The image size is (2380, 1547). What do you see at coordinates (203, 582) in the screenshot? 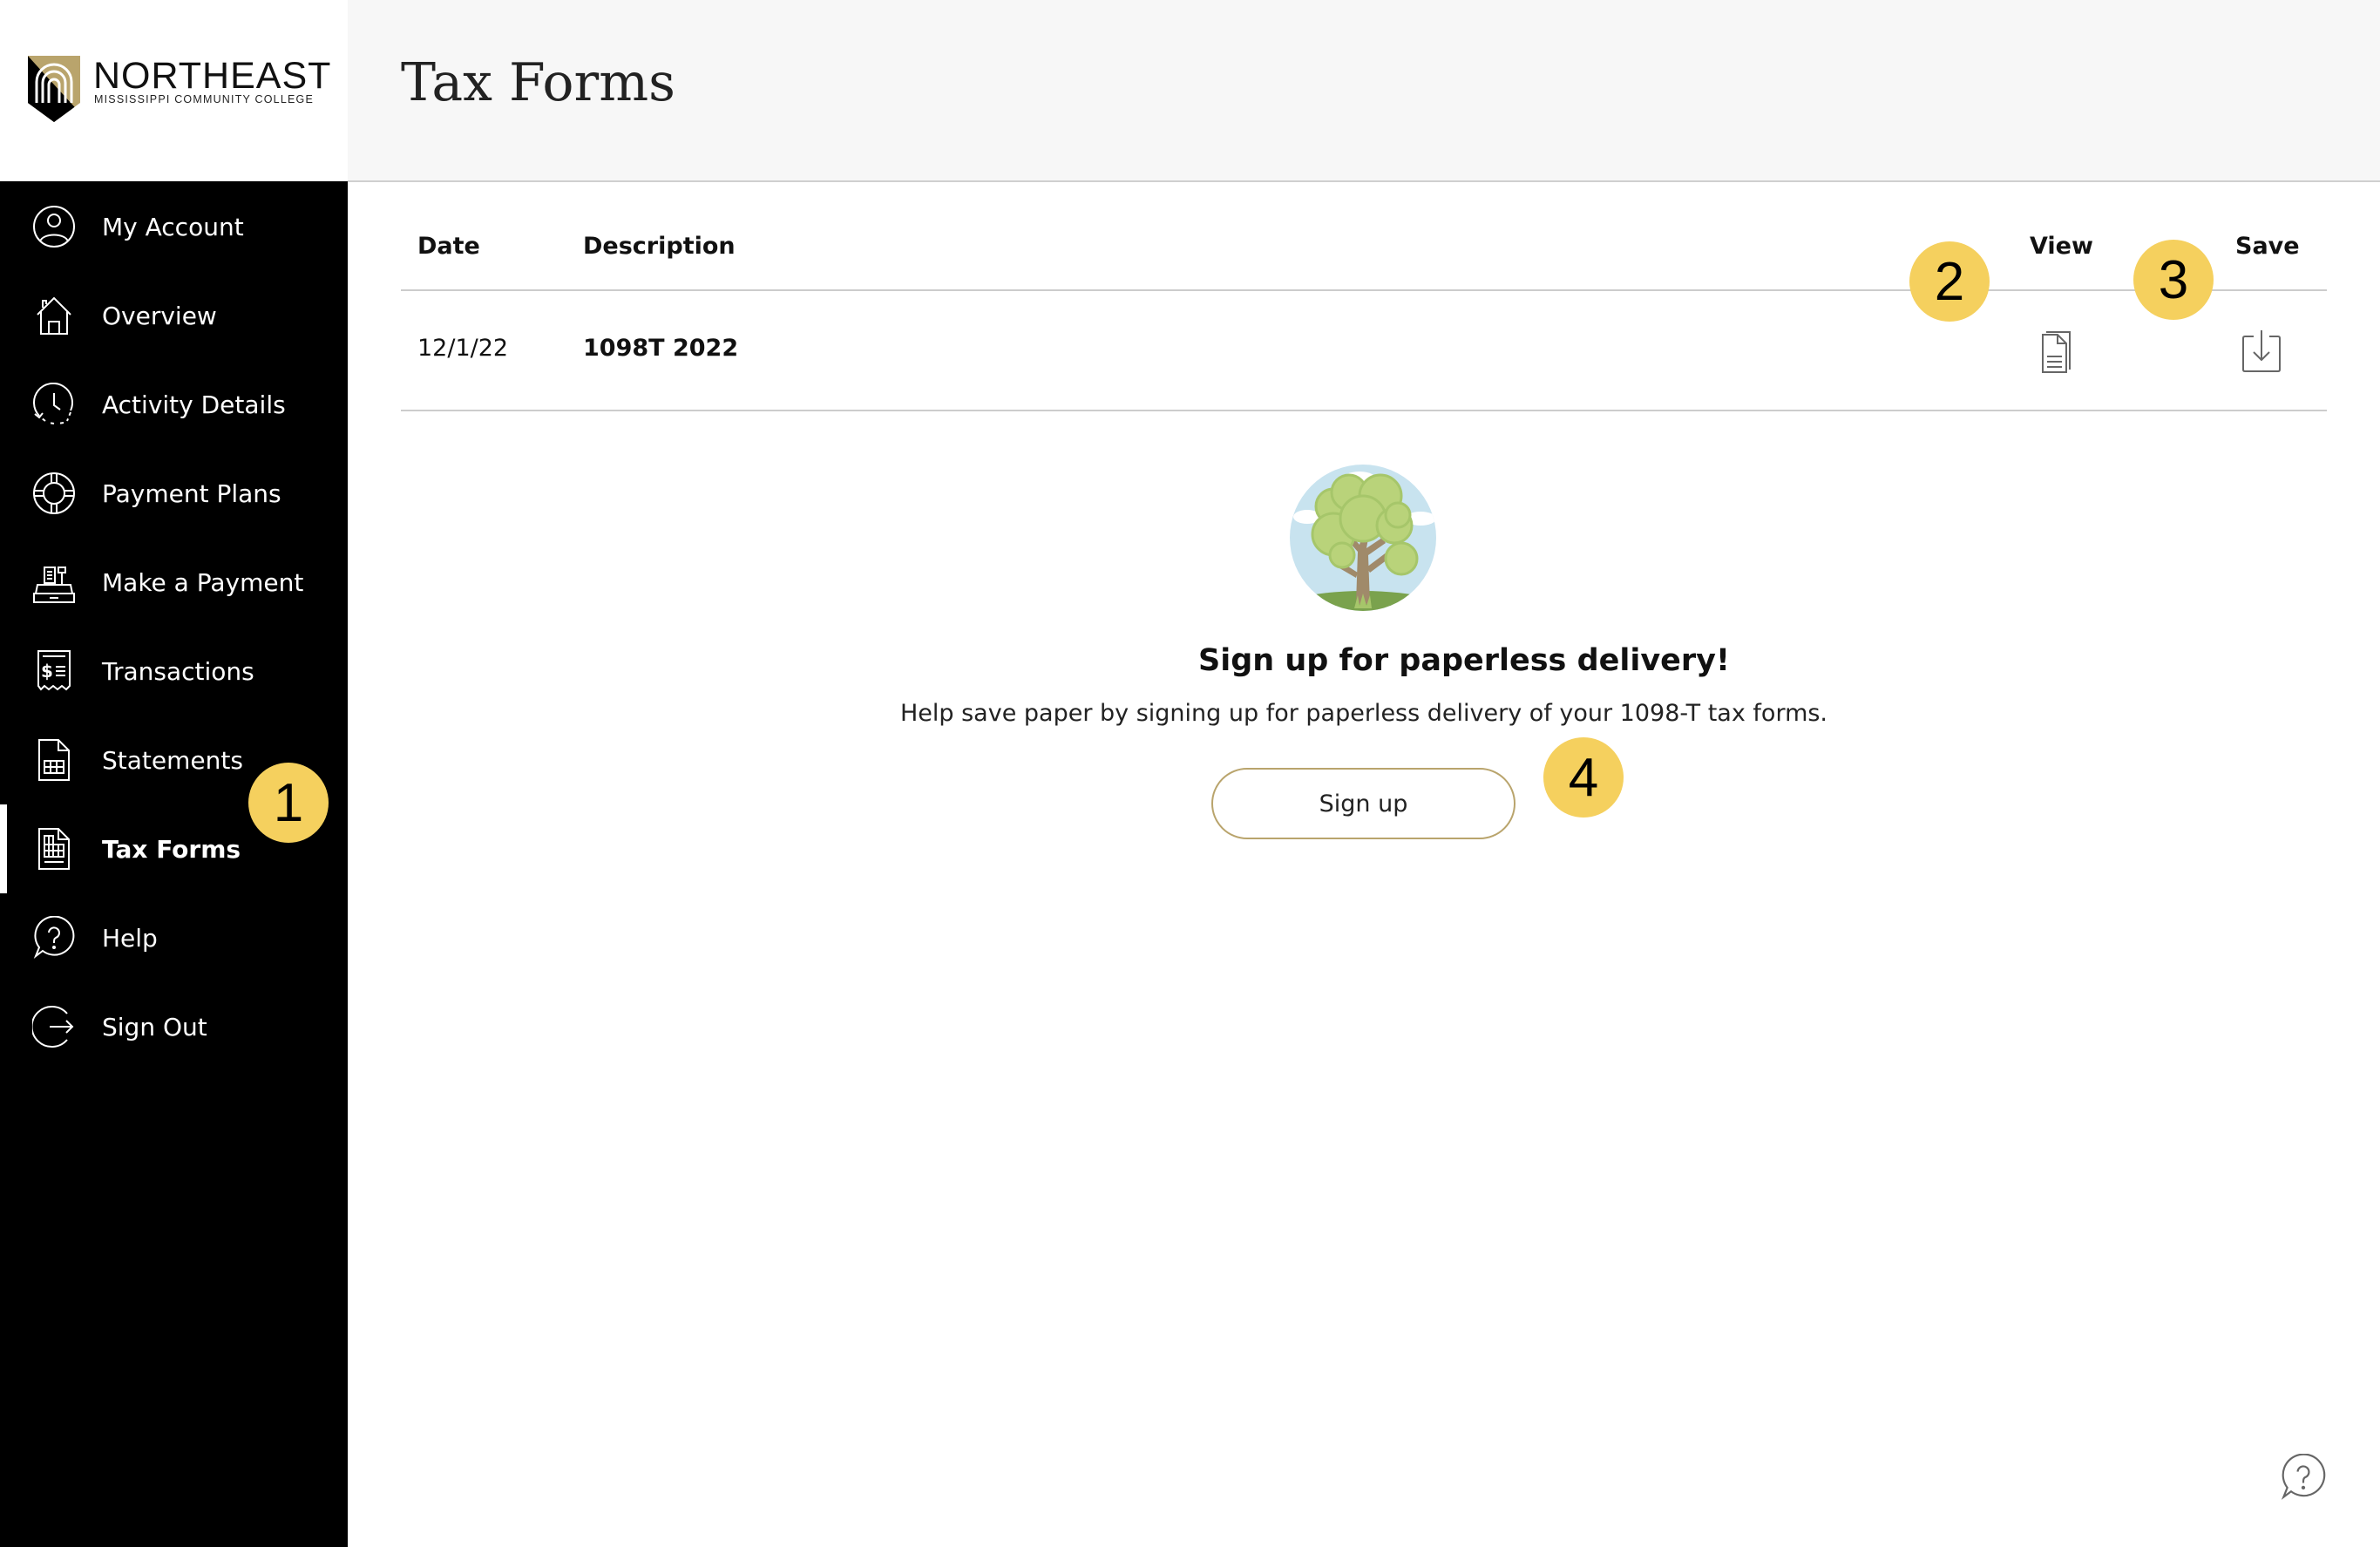
I see `sidebar-item-label: Make a Payment` at bounding box center [203, 582].